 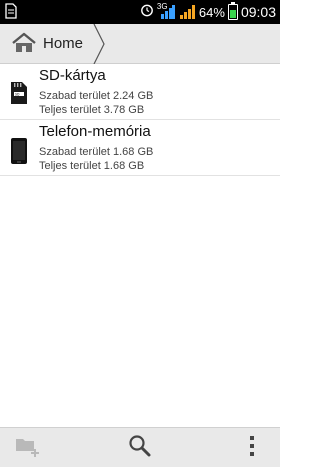 What do you see at coordinates (258, 12) in the screenshot?
I see `clock: 09:03` at bounding box center [258, 12].